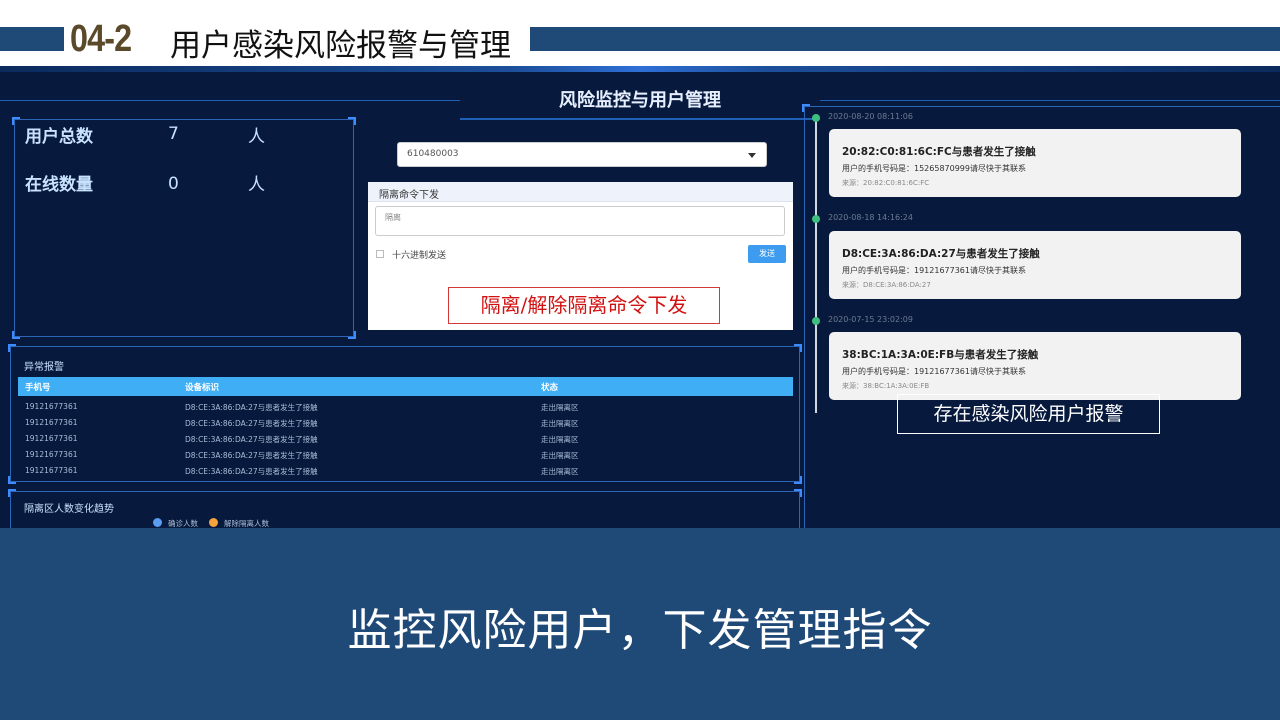 This screenshot has width=1280, height=720. I want to click on dashboard-titlebar: 风险监控与用户管理, so click(640, 97).